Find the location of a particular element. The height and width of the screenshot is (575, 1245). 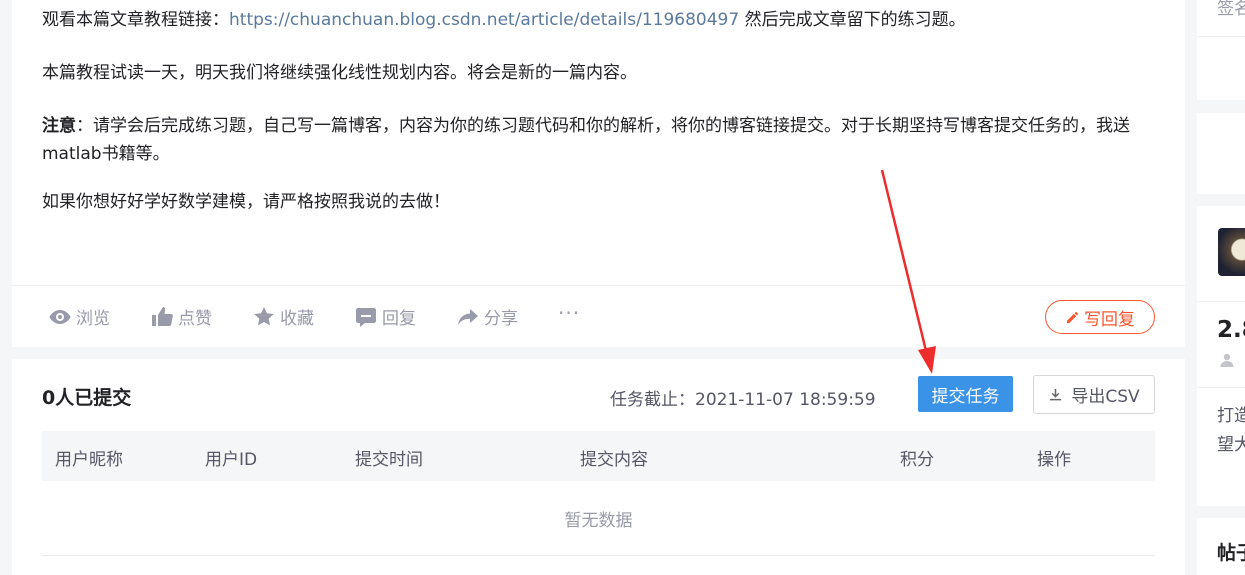

star-icon is located at coordinates (264, 315).